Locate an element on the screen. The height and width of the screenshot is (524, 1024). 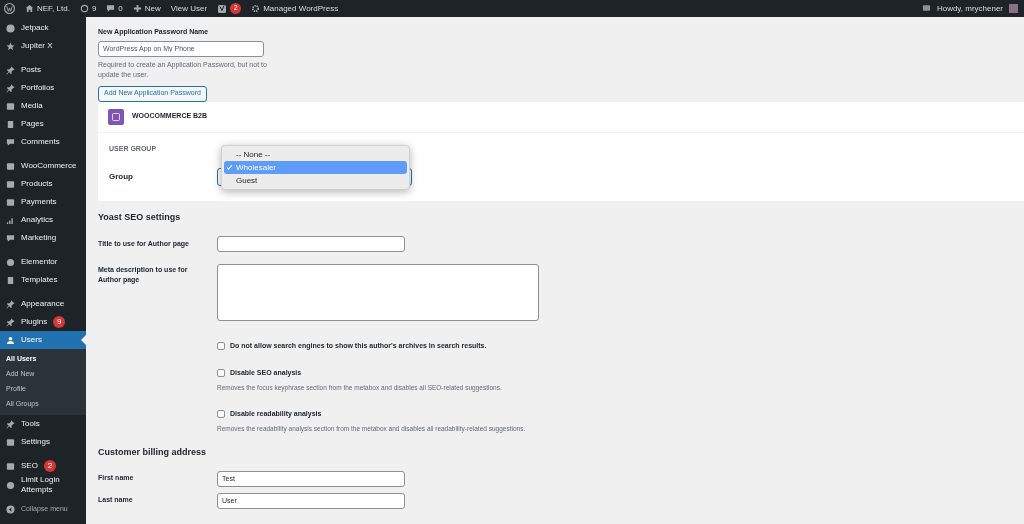
star-icon is located at coordinates (10, 46).